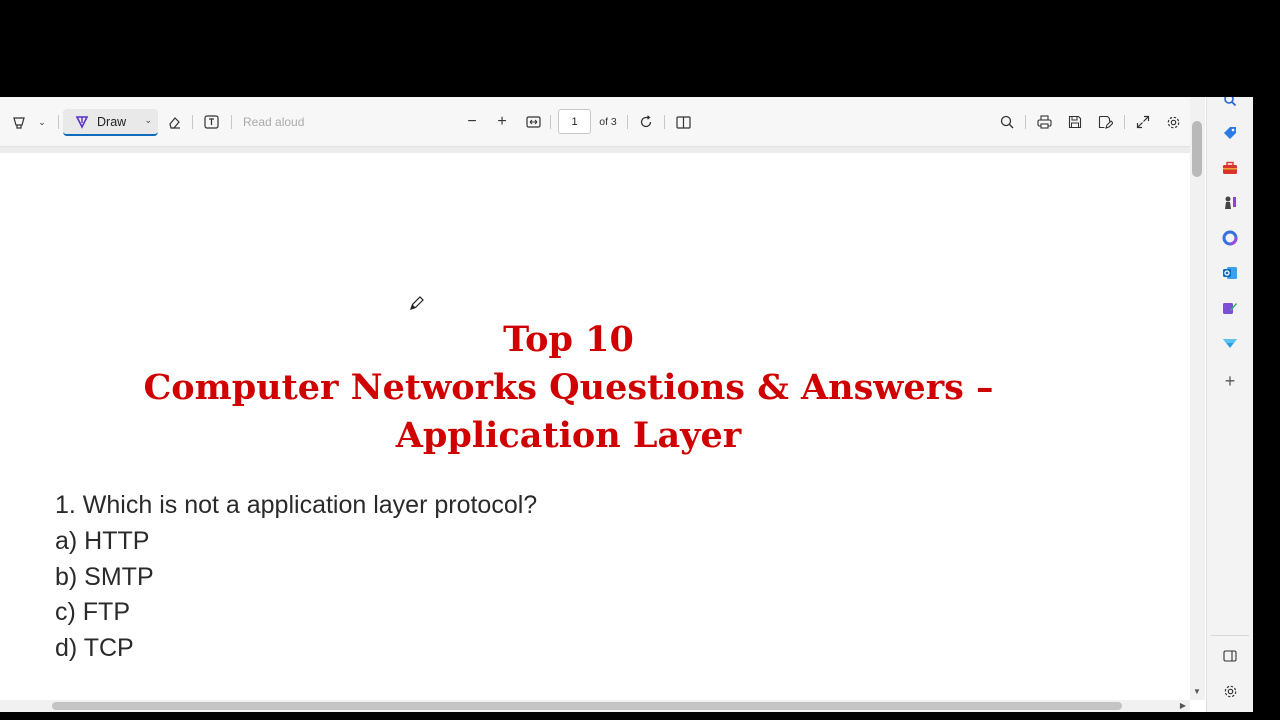 Image resolution: width=1280 pixels, height=720 pixels. I want to click on save-icon, so click(1075, 122).